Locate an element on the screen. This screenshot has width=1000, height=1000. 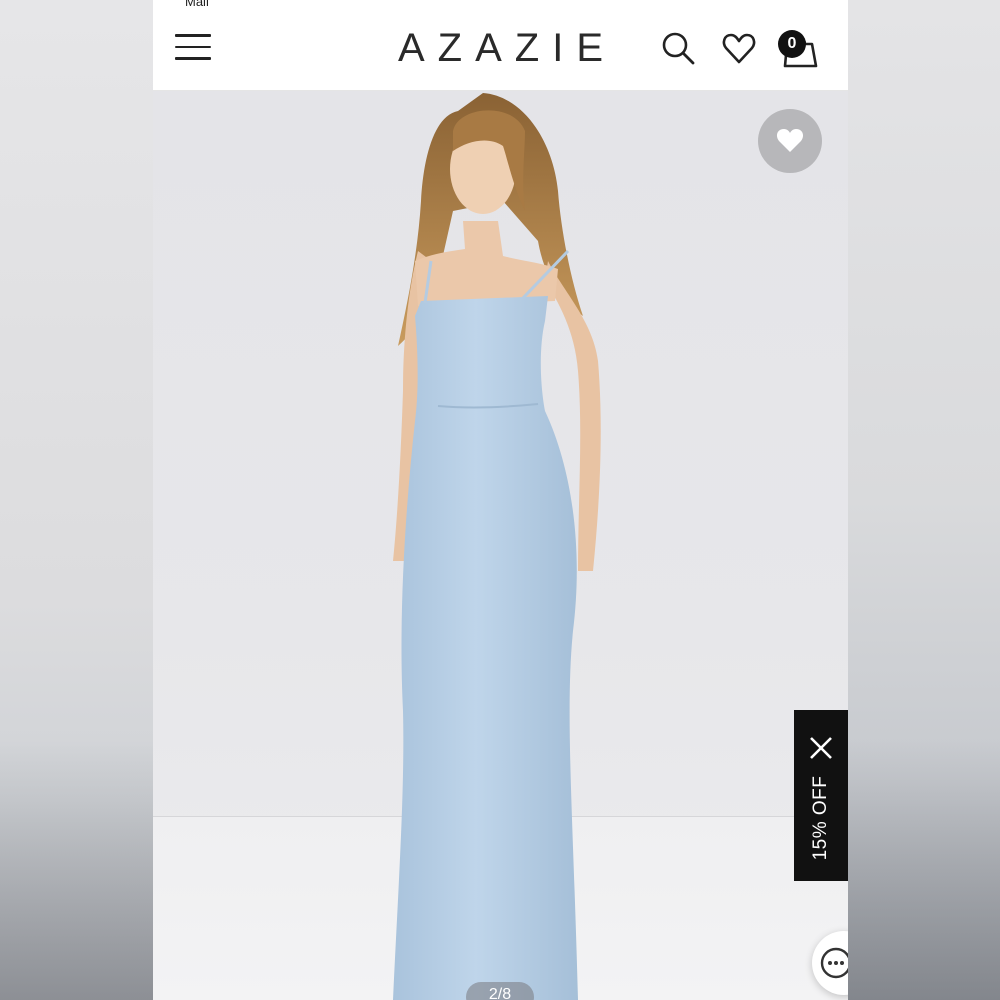
shopping-bag-icon: 0 is located at coordinates (798, 49).